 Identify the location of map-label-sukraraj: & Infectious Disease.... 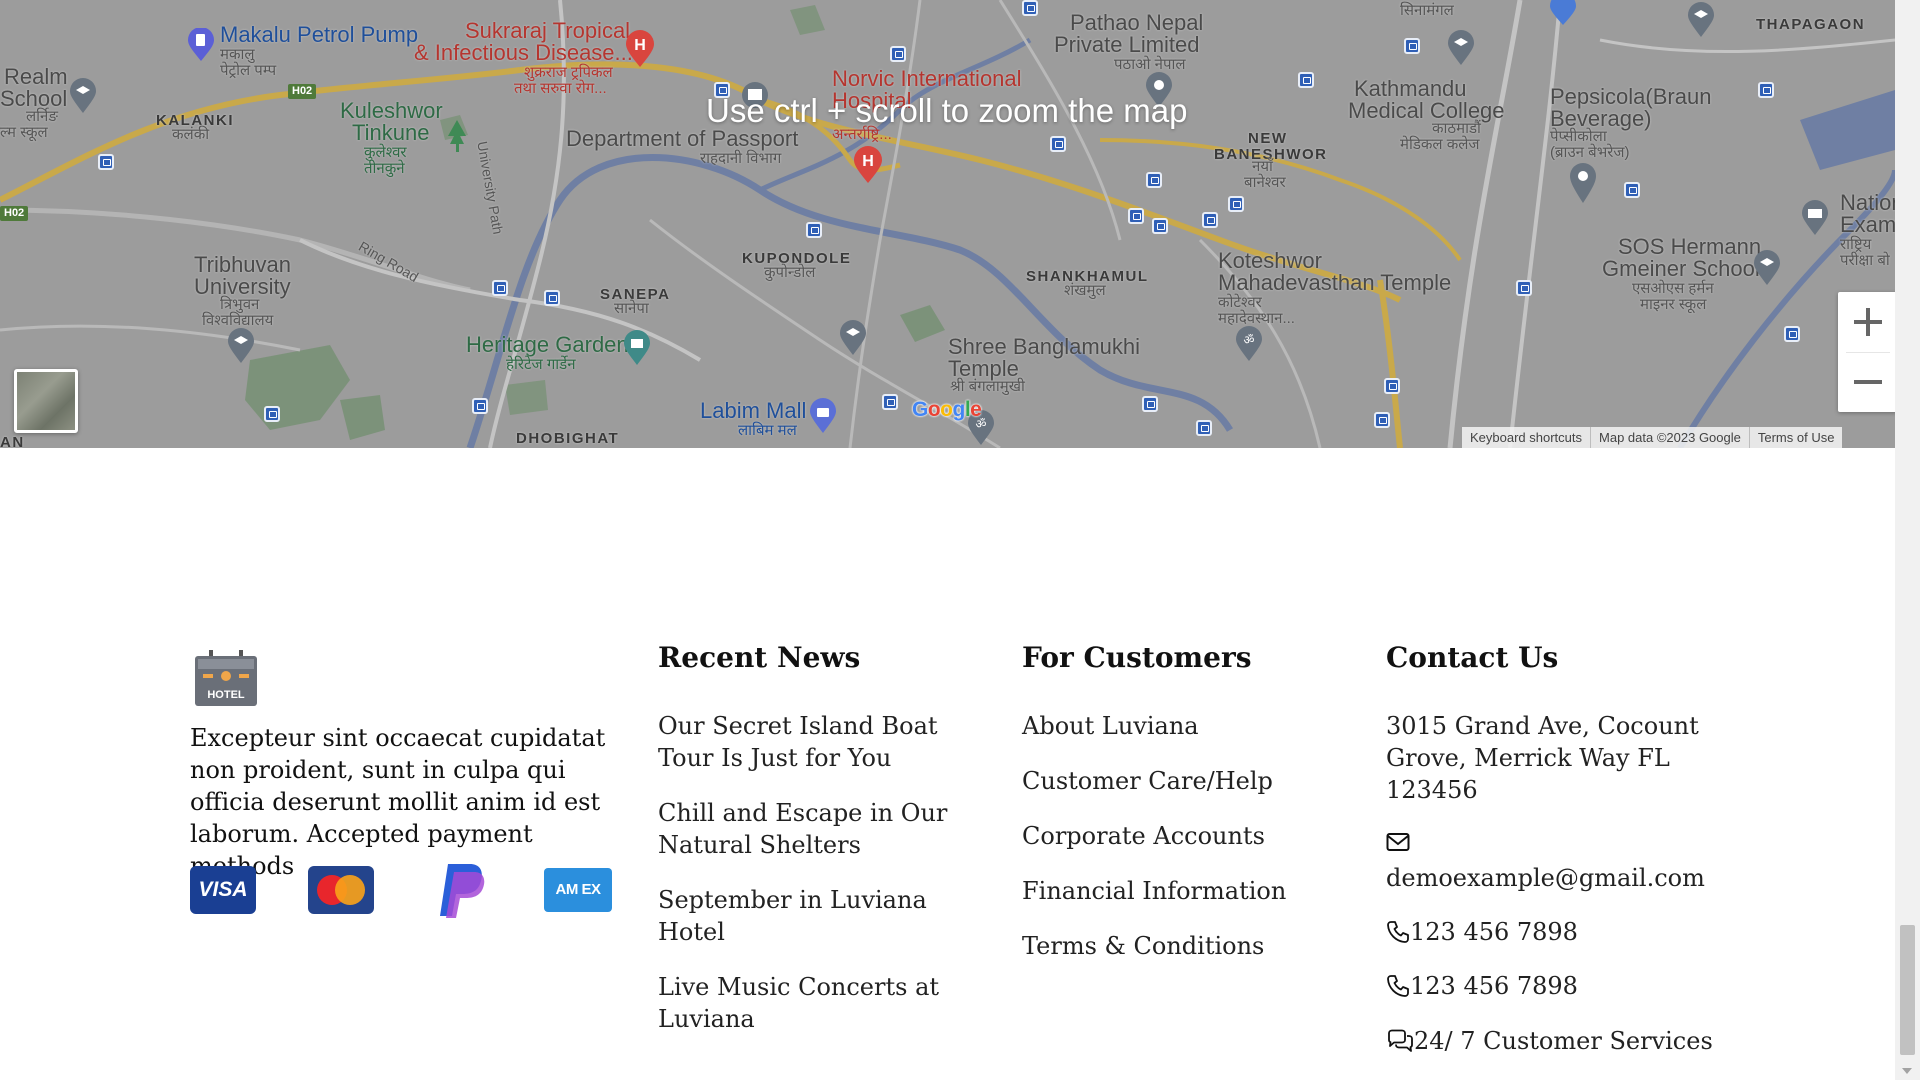
(523, 52).